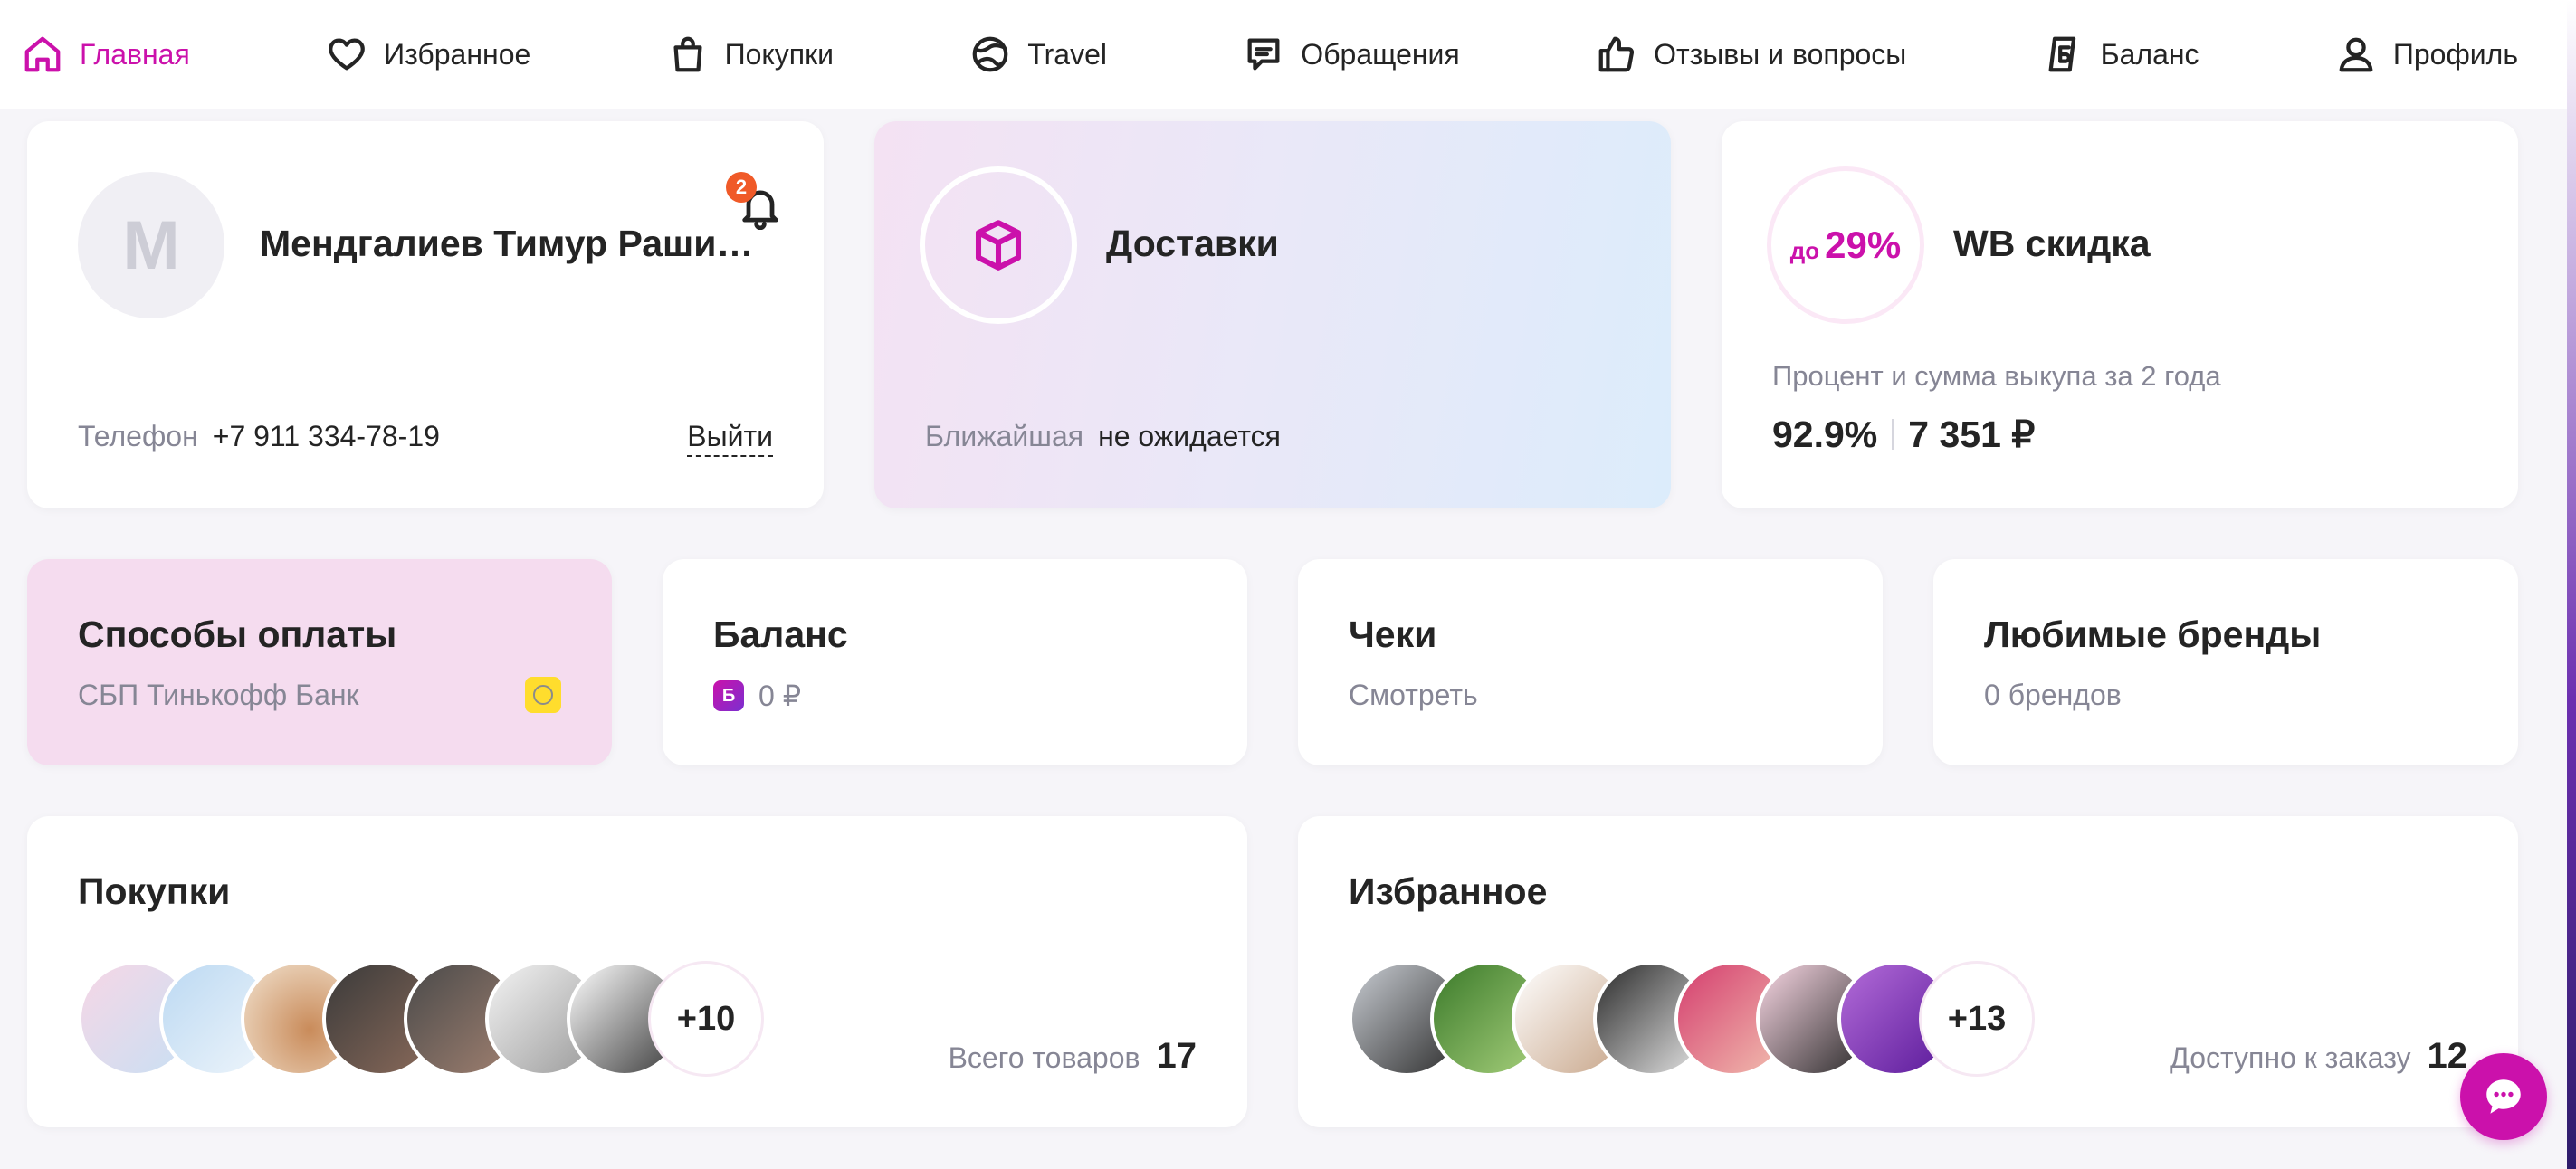 The image size is (2576, 1169). Describe the element at coordinates (1005, 436) in the screenshot. I see `nearest-label: Ближайшая` at that location.